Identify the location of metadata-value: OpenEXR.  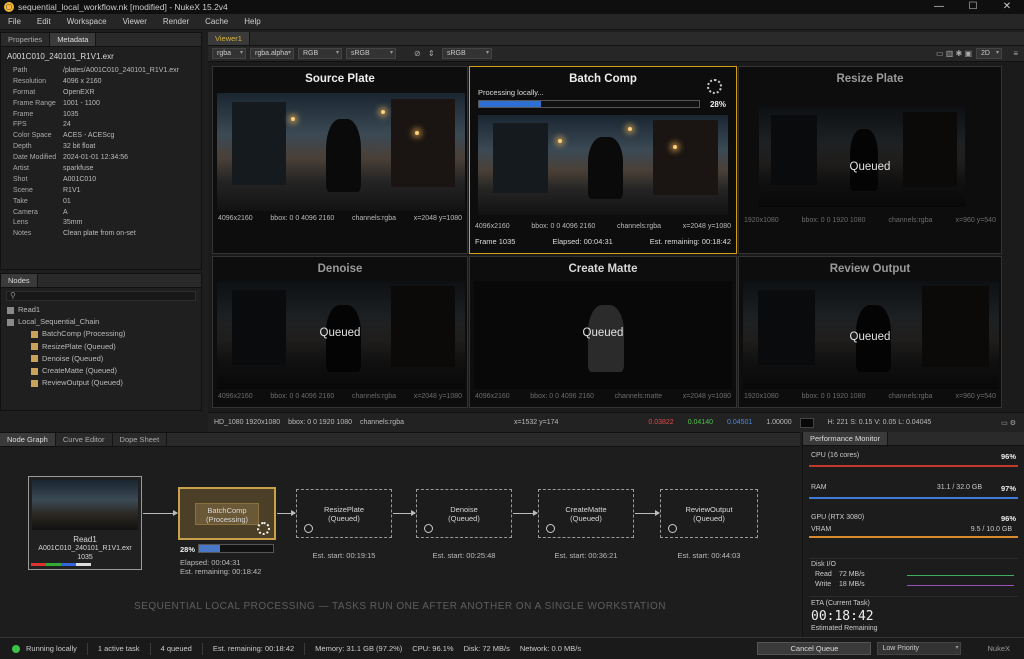
(79, 92).